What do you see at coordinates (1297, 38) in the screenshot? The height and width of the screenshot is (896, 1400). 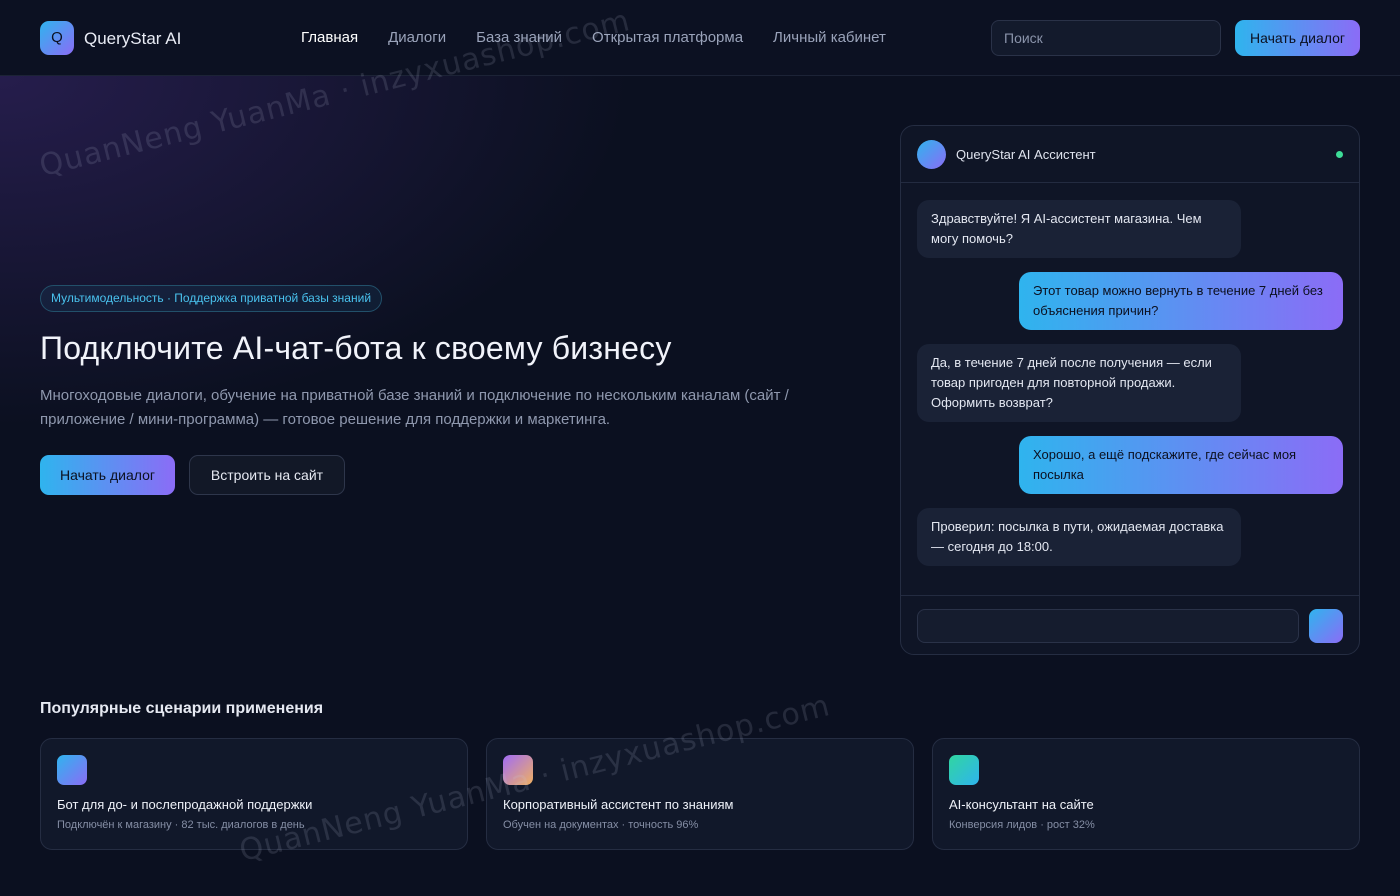 I see `header-start-dialog-button: Начать диалог` at bounding box center [1297, 38].